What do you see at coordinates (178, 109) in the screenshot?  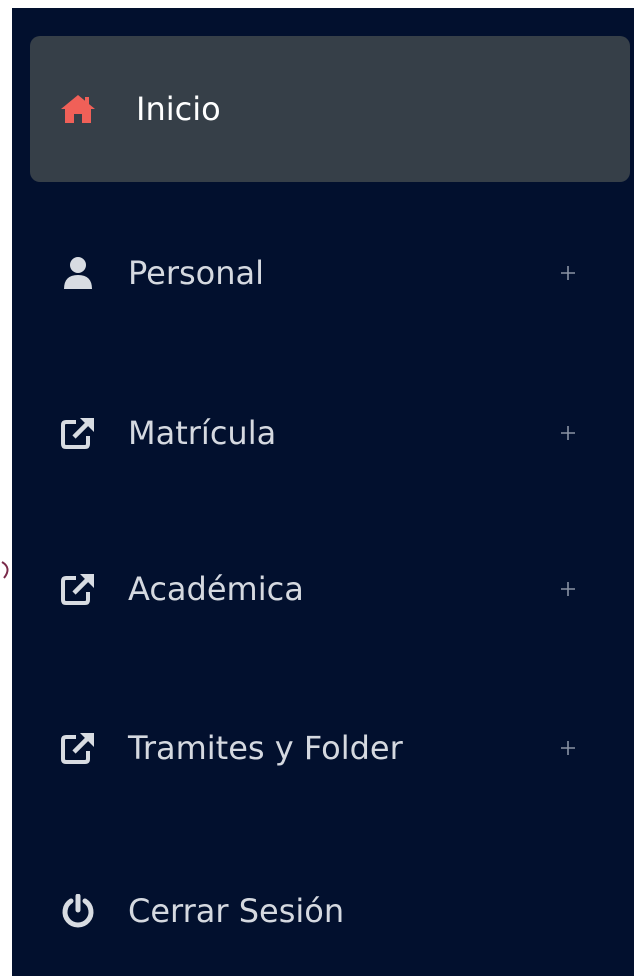 I see `sidebar-item-label: Inicio` at bounding box center [178, 109].